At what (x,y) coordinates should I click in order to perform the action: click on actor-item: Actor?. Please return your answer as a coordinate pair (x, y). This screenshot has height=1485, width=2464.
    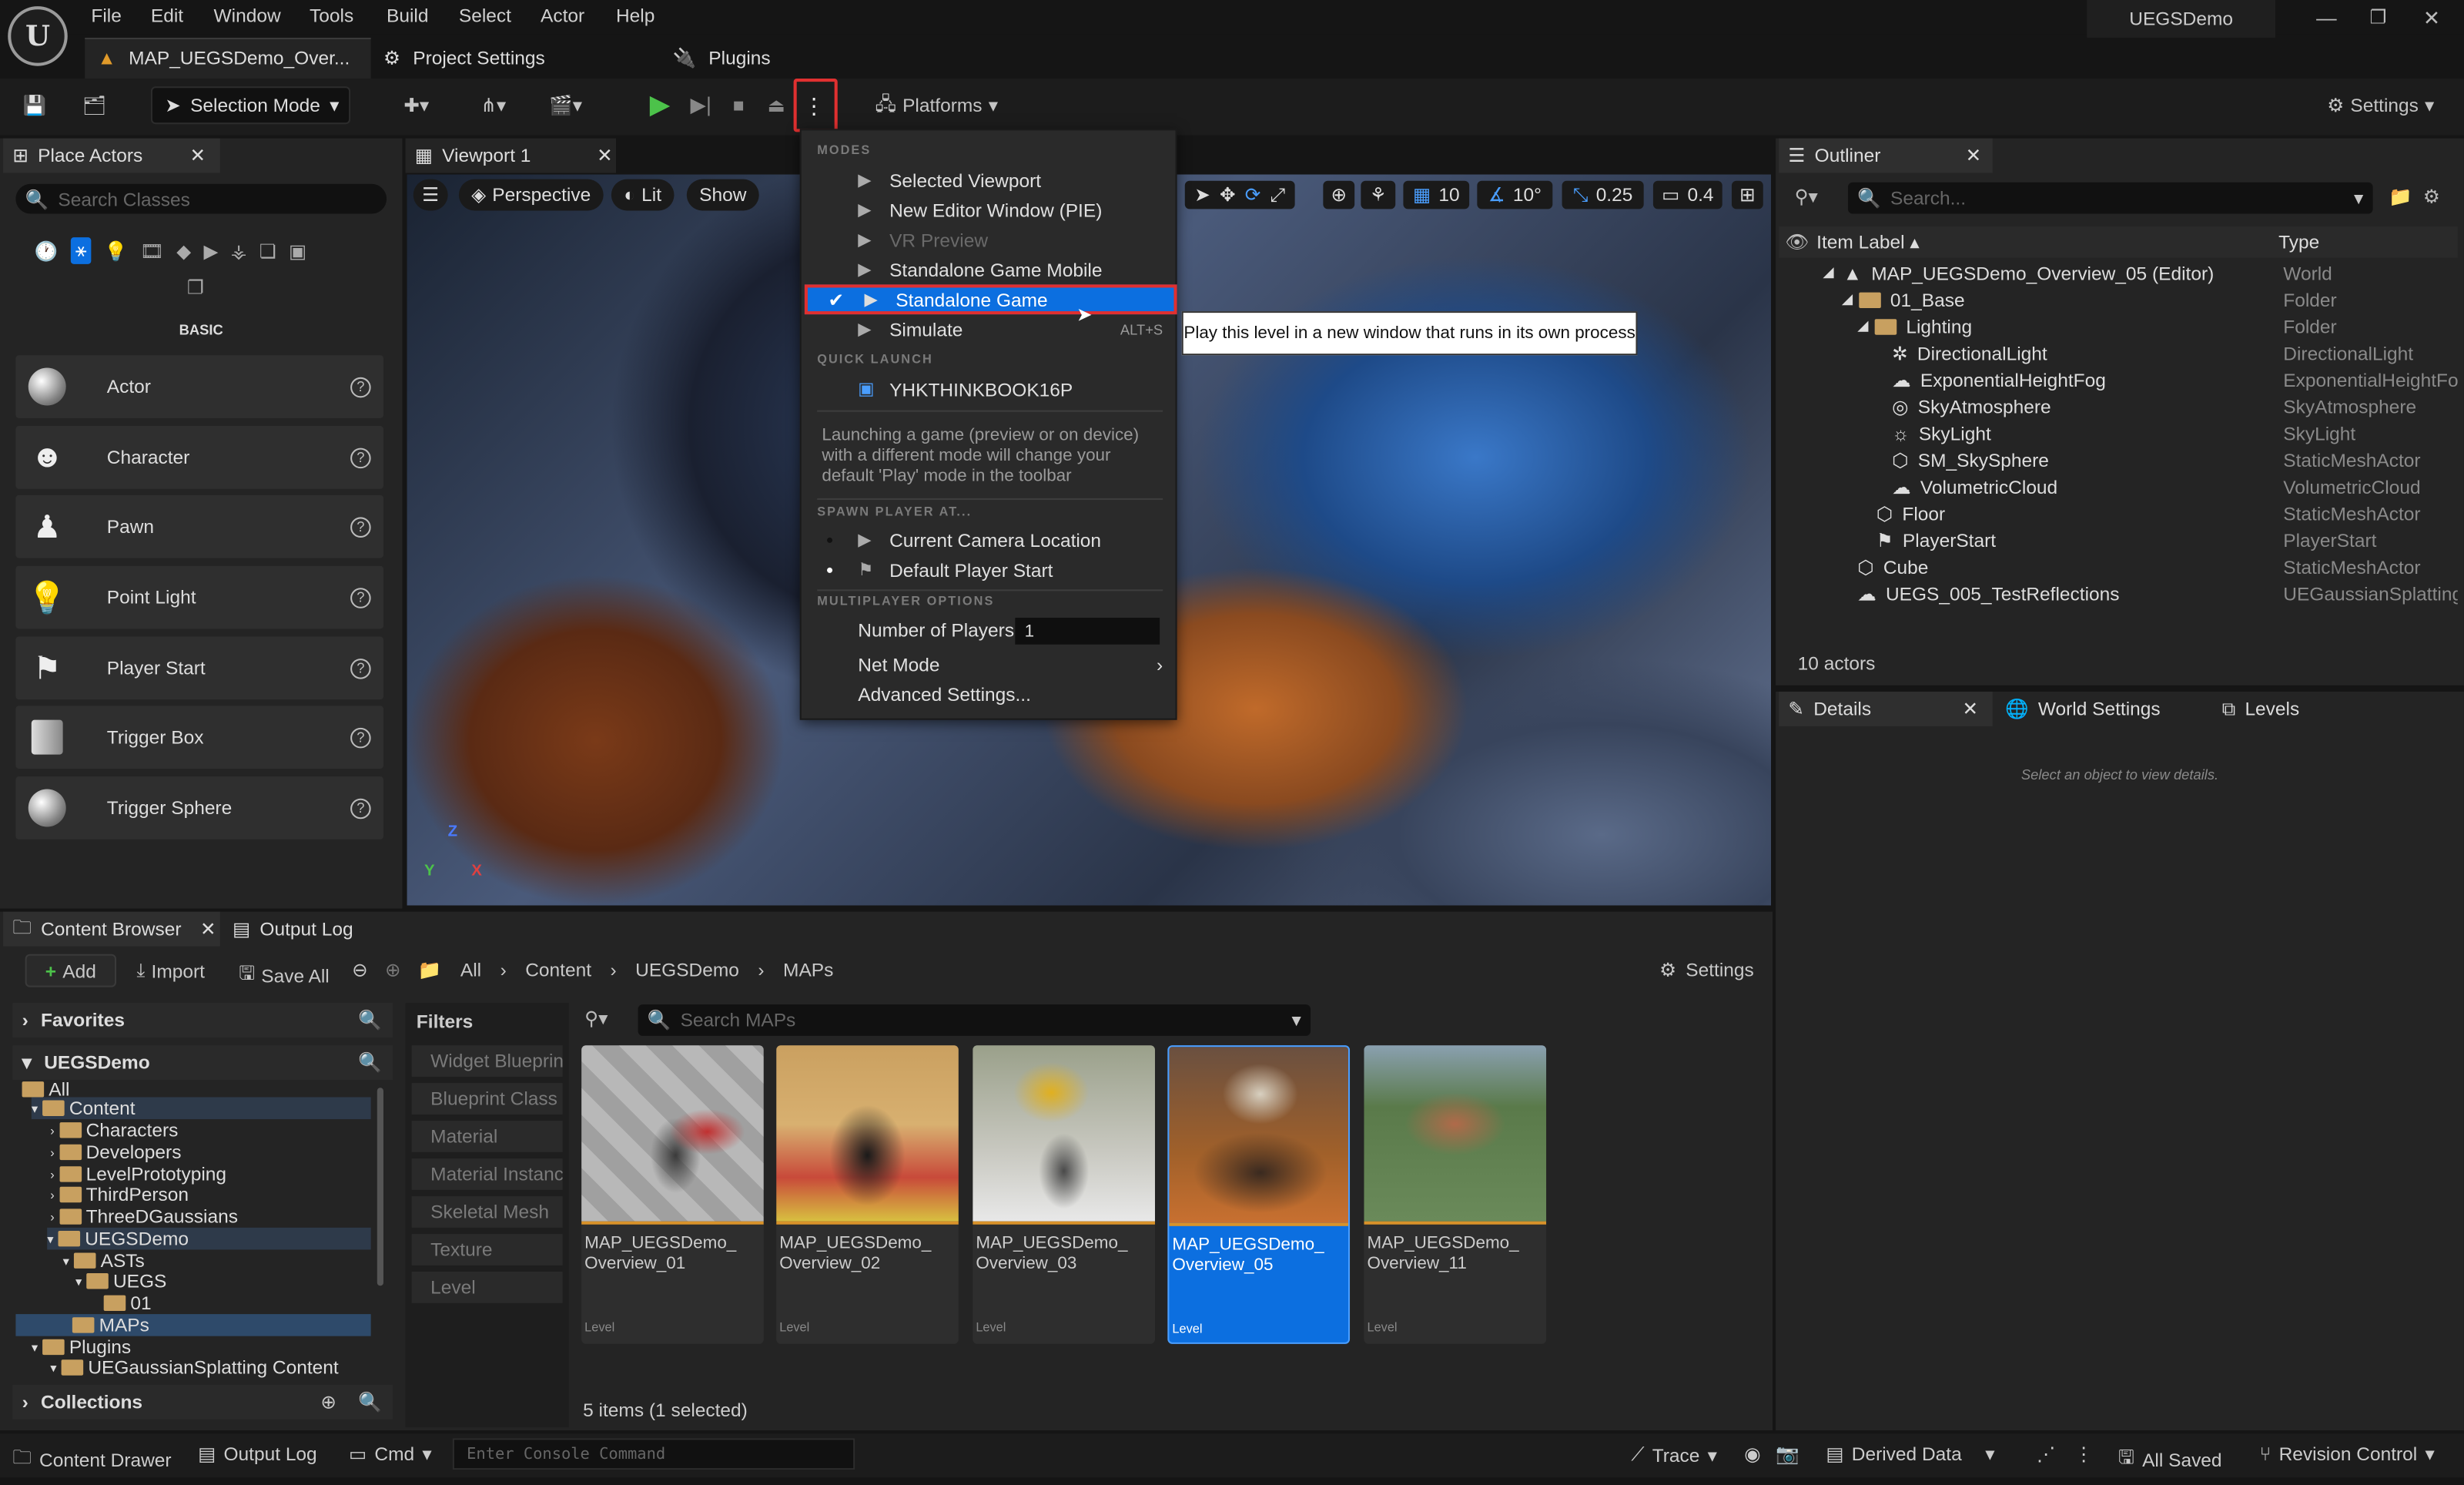
    Looking at the image, I should click on (199, 386).